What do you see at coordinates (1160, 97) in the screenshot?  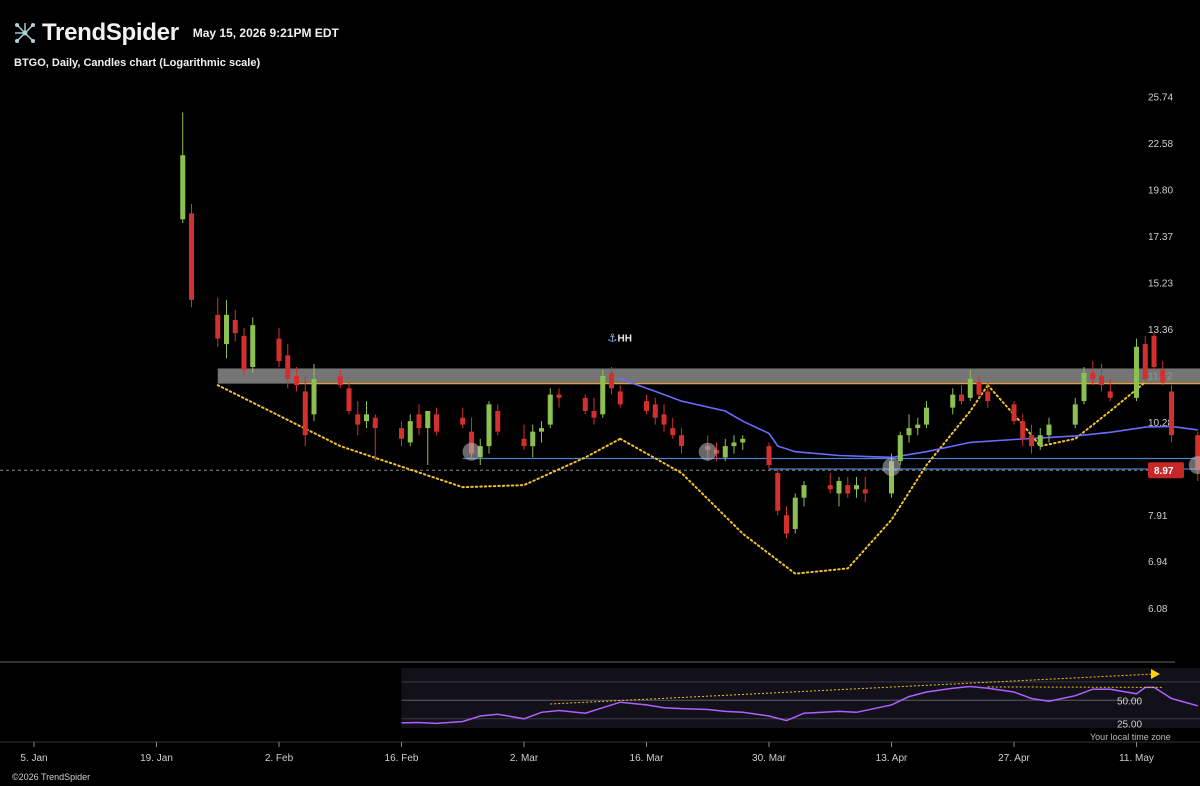 I see `y-axis-tick-label: 25.74` at bounding box center [1160, 97].